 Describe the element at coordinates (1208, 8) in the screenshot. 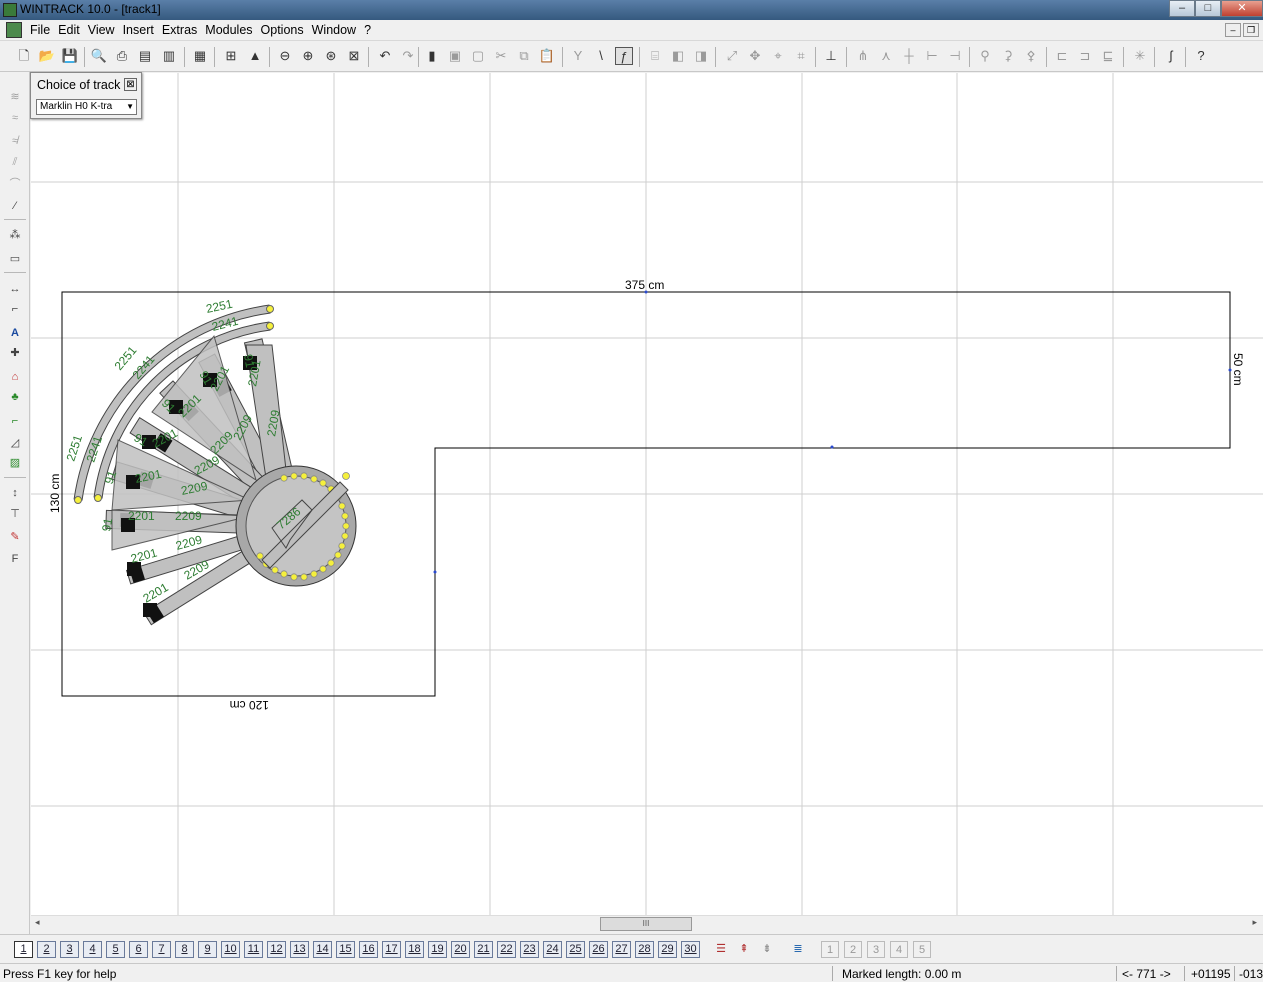

I see `maximize-button: □` at that location.